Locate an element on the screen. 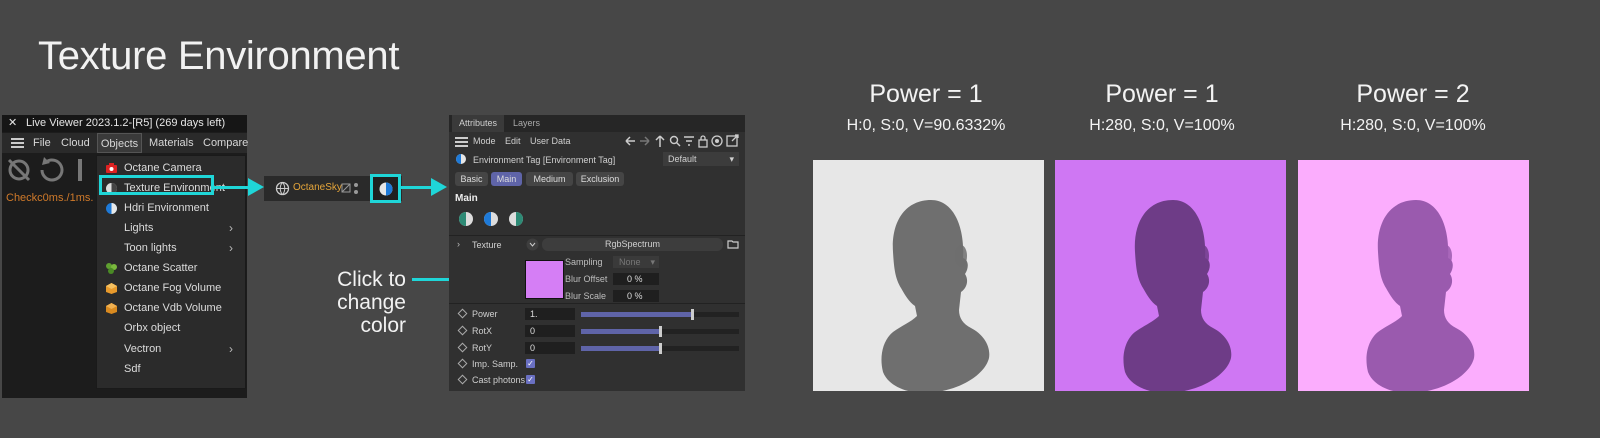 The width and height of the screenshot is (1600, 438). subtab-main: Main is located at coordinates (506, 179).